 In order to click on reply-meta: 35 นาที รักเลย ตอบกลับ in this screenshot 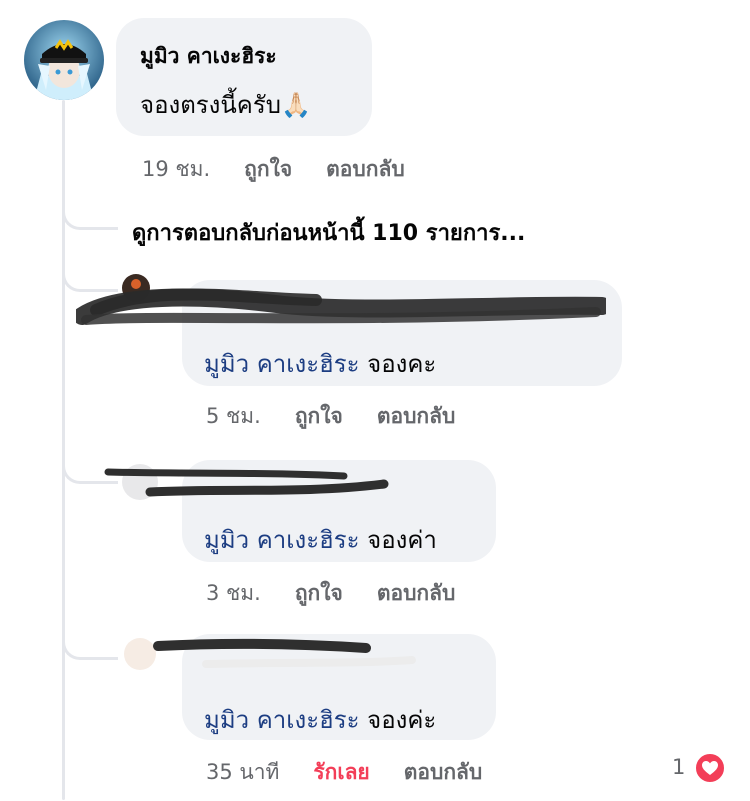, I will do `click(344, 772)`.